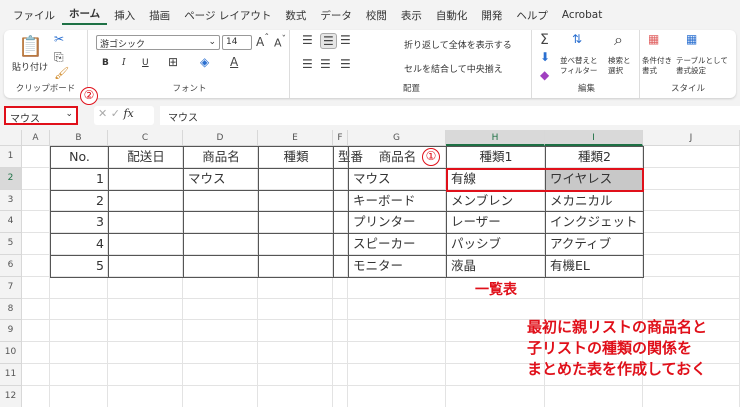  I want to click on tab-3: 描画, so click(159, 15).